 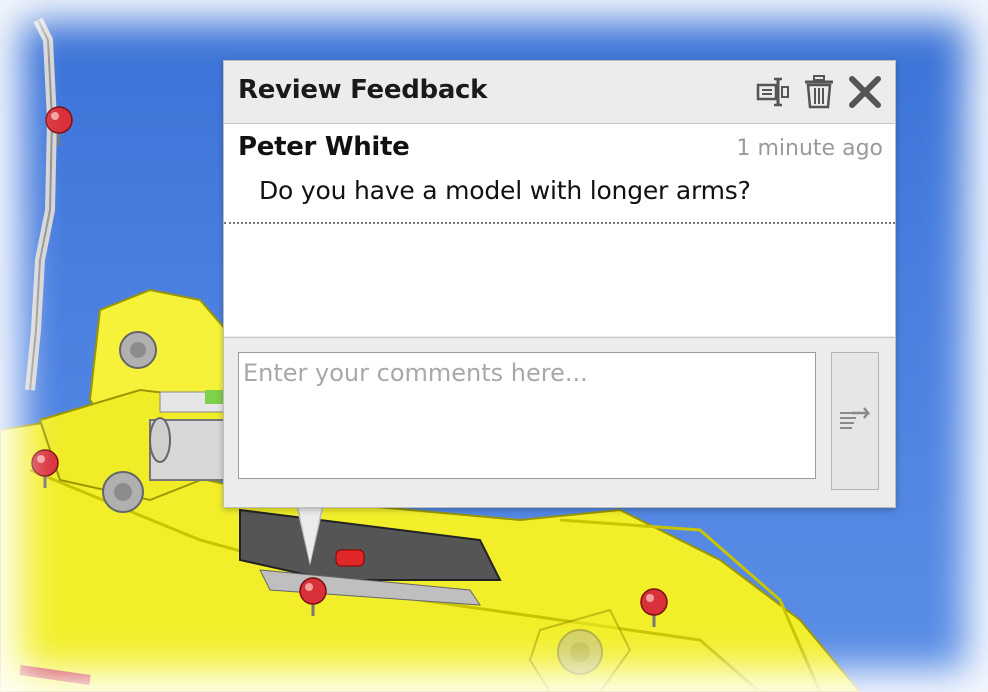 What do you see at coordinates (559, 92) in the screenshot?
I see `panel-header: Review Feedback` at bounding box center [559, 92].